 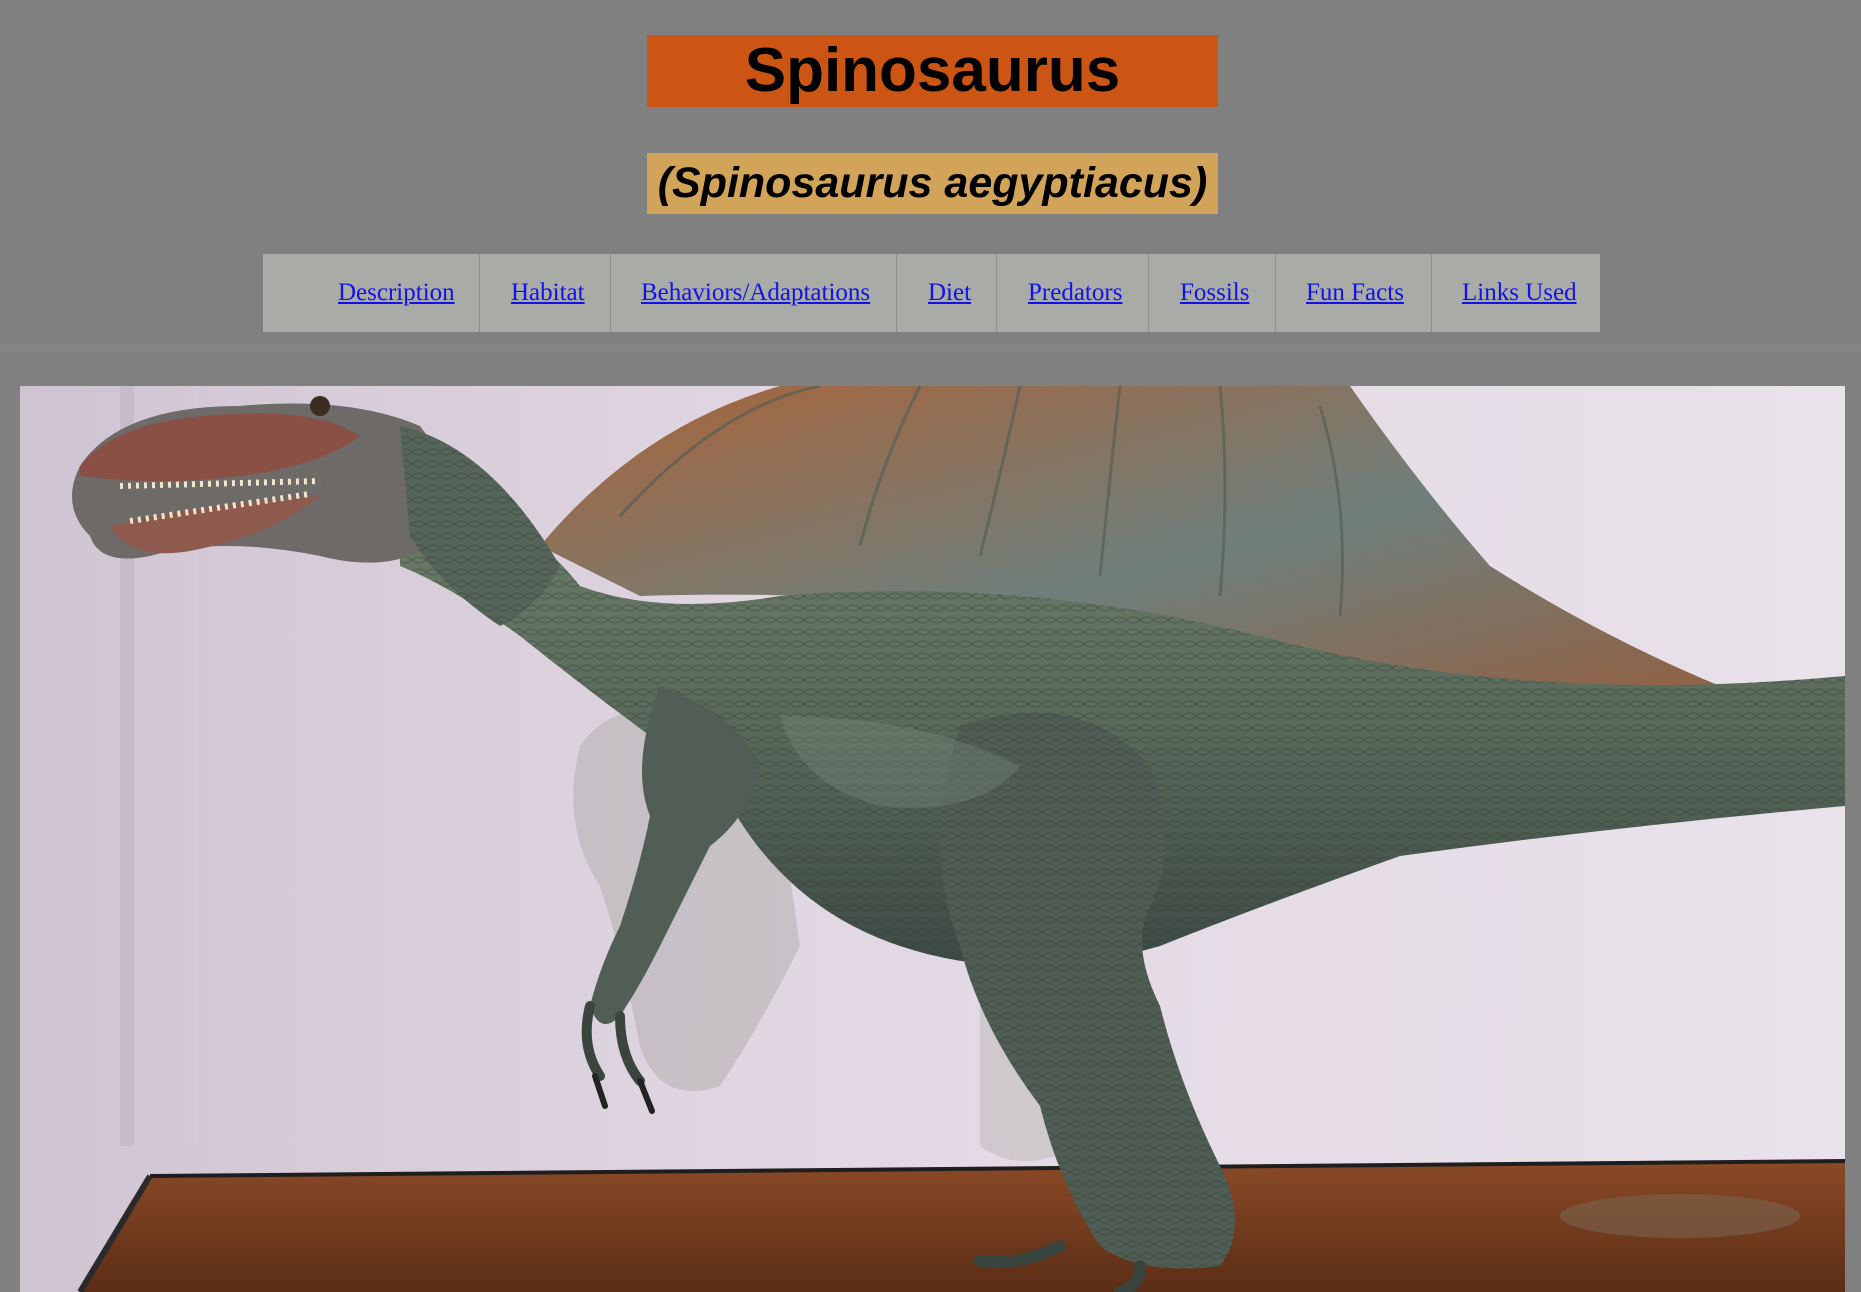 I want to click on nav-link-behaviors-adaptations: Behaviors/Adaptations, so click(x=755, y=293).